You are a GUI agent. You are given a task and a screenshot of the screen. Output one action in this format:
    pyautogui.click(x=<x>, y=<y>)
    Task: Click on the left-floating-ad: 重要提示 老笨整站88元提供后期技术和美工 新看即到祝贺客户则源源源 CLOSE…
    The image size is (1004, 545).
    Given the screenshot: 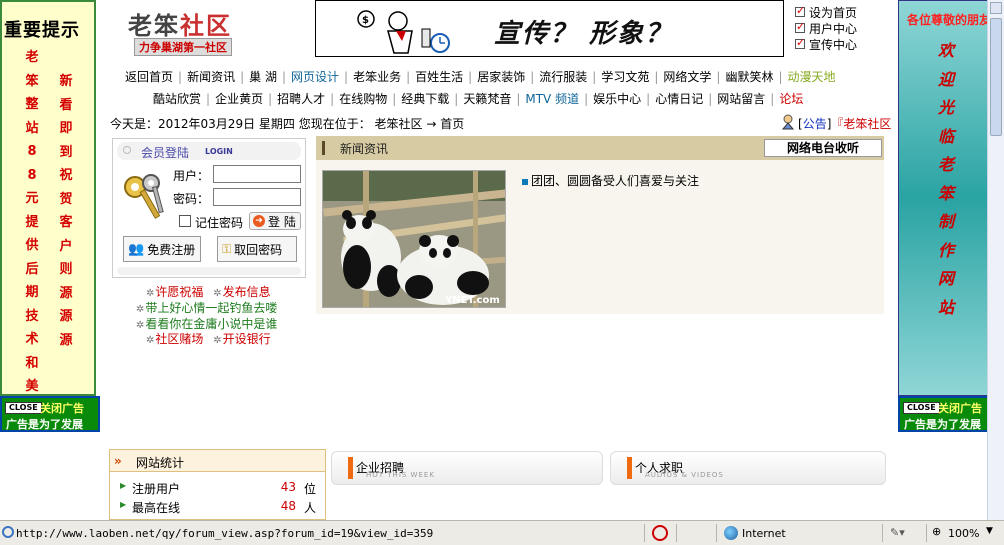 What is the action you would take?
    pyautogui.click(x=50, y=216)
    